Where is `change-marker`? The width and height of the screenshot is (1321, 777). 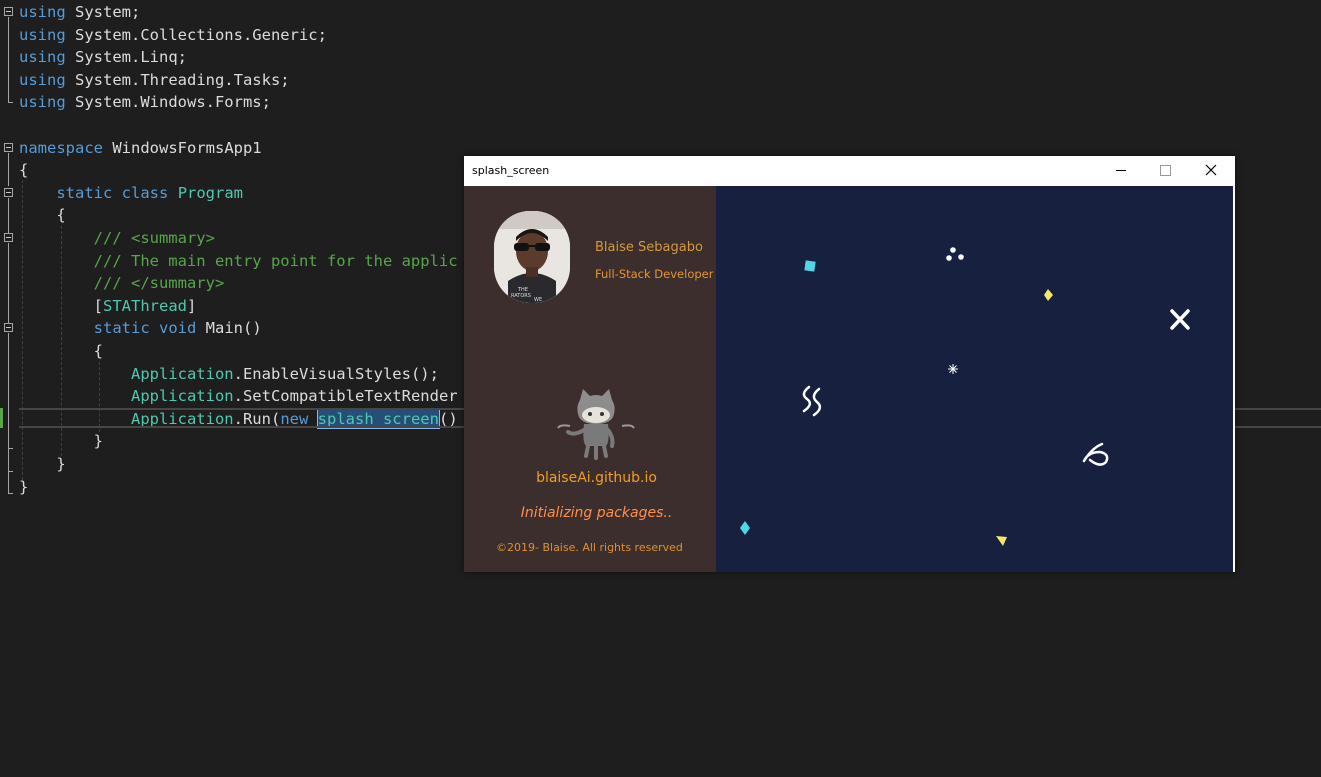
change-marker is located at coordinates (1, 418).